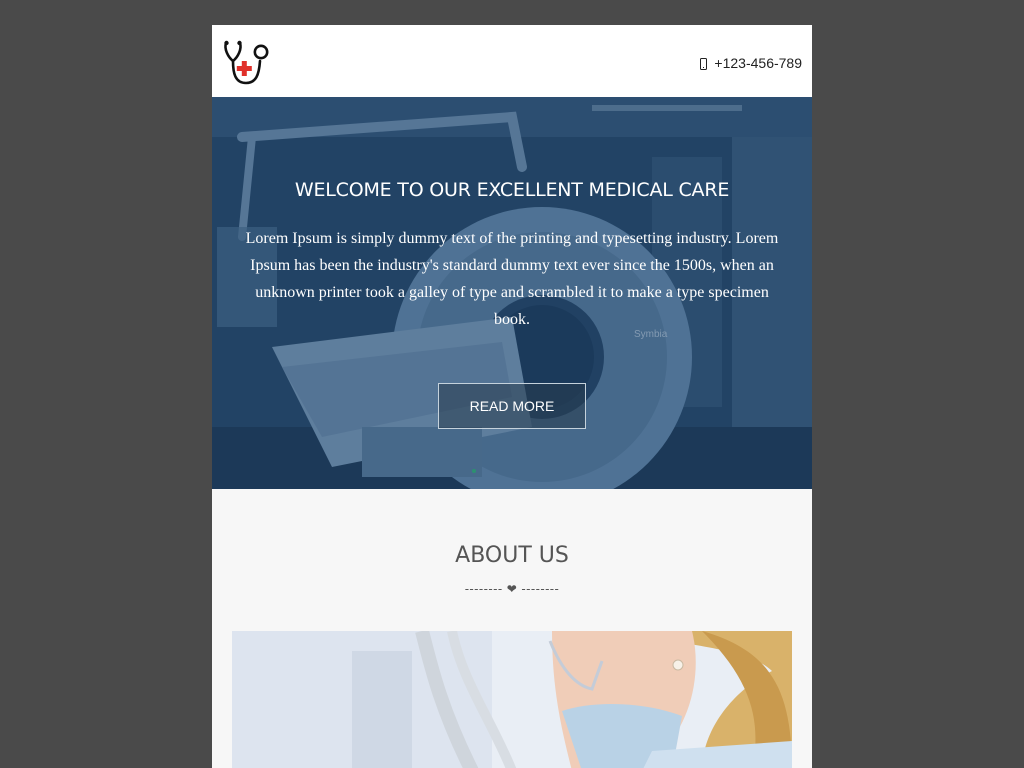 The width and height of the screenshot is (1024, 768). Describe the element at coordinates (246, 62) in the screenshot. I see `stethoscope-cross-icon` at that location.